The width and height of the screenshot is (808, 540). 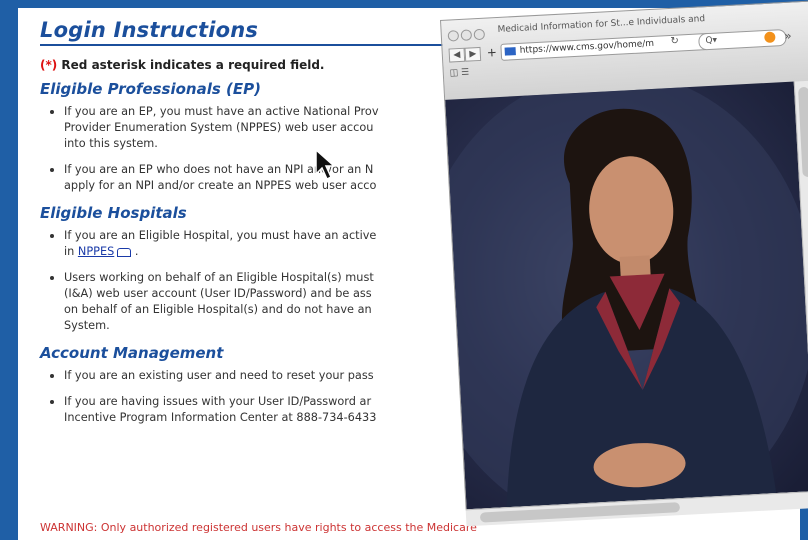 I want to click on back-arrow-icon: ◀, so click(x=457, y=55).